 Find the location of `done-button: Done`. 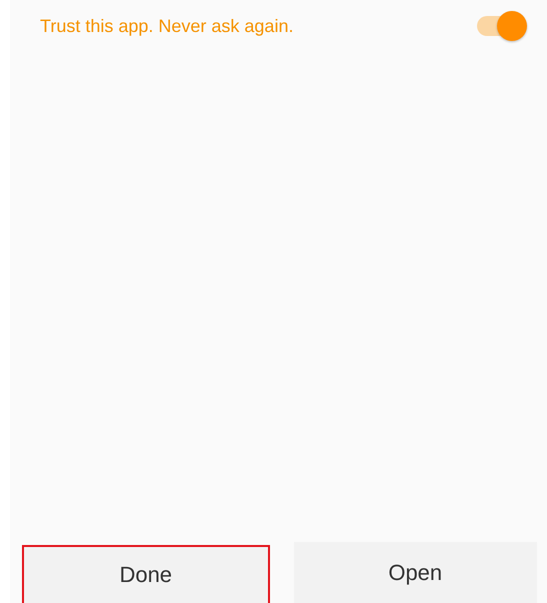

done-button: Done is located at coordinates (146, 574).